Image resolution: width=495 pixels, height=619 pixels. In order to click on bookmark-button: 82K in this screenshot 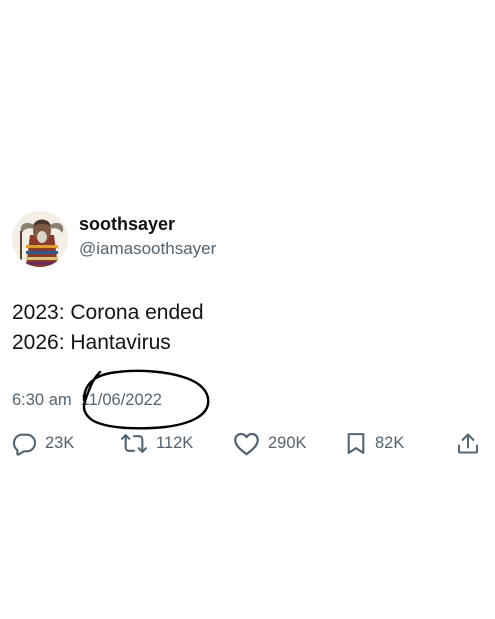, I will do `click(374, 443)`.